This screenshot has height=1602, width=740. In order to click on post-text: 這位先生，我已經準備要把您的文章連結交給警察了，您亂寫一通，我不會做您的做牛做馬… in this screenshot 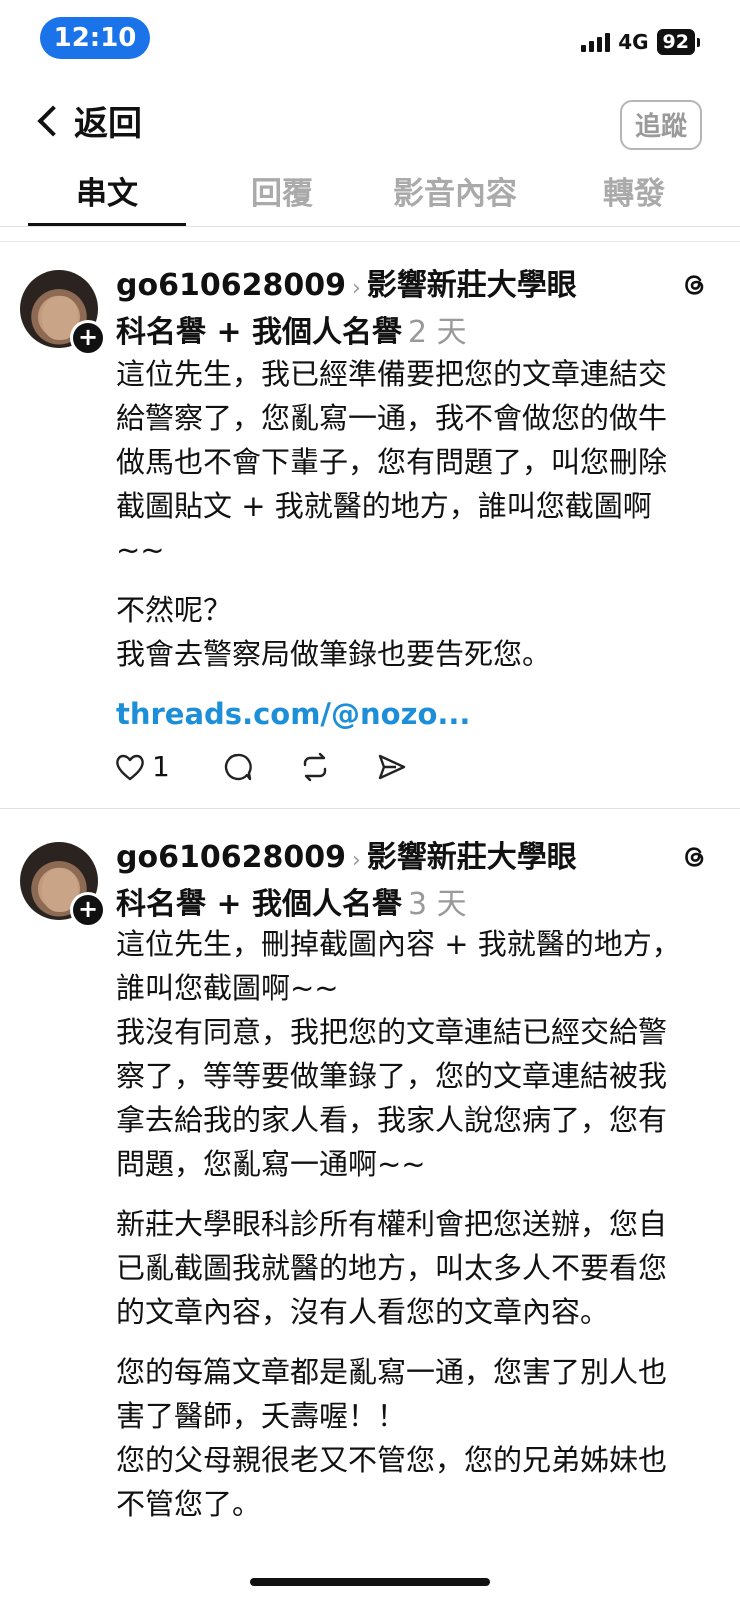, I will do `click(392, 462)`.